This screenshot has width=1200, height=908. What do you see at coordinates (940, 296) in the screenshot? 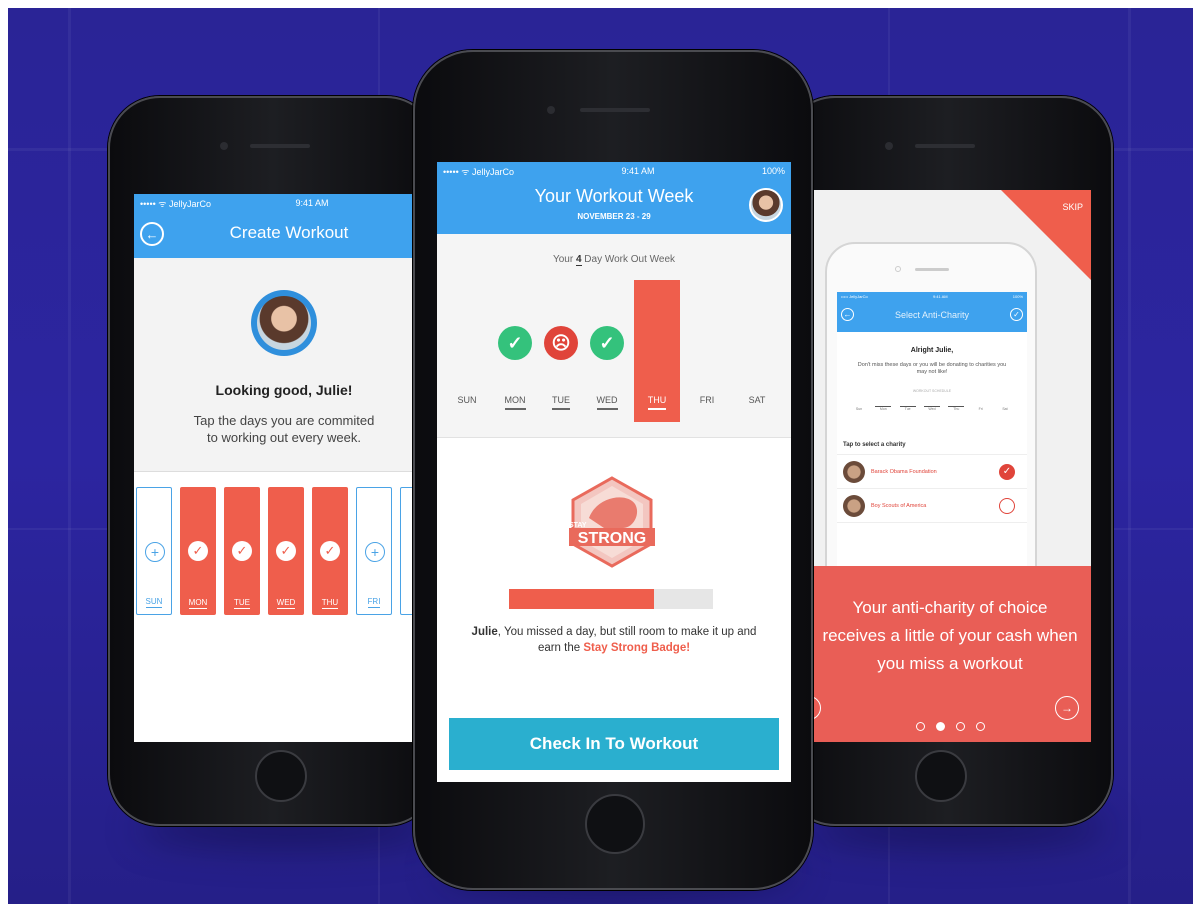
I see `inner-time: 9:41 AM` at bounding box center [940, 296].